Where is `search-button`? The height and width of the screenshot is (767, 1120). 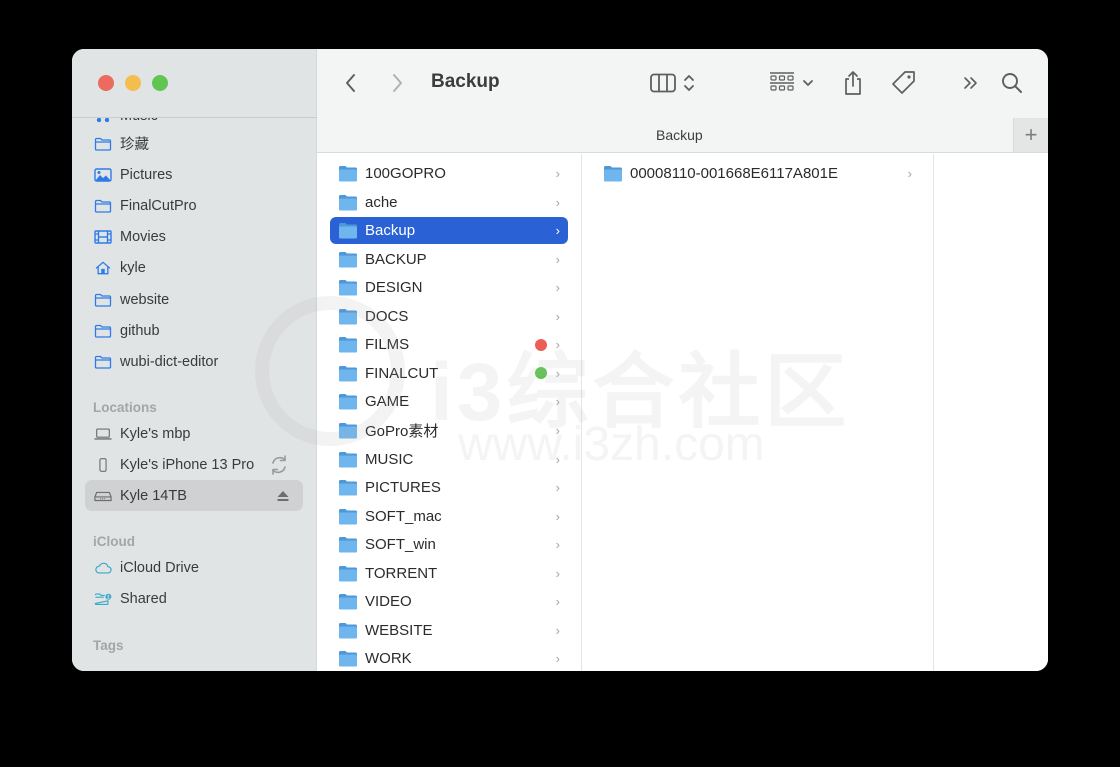 search-button is located at coordinates (1012, 83).